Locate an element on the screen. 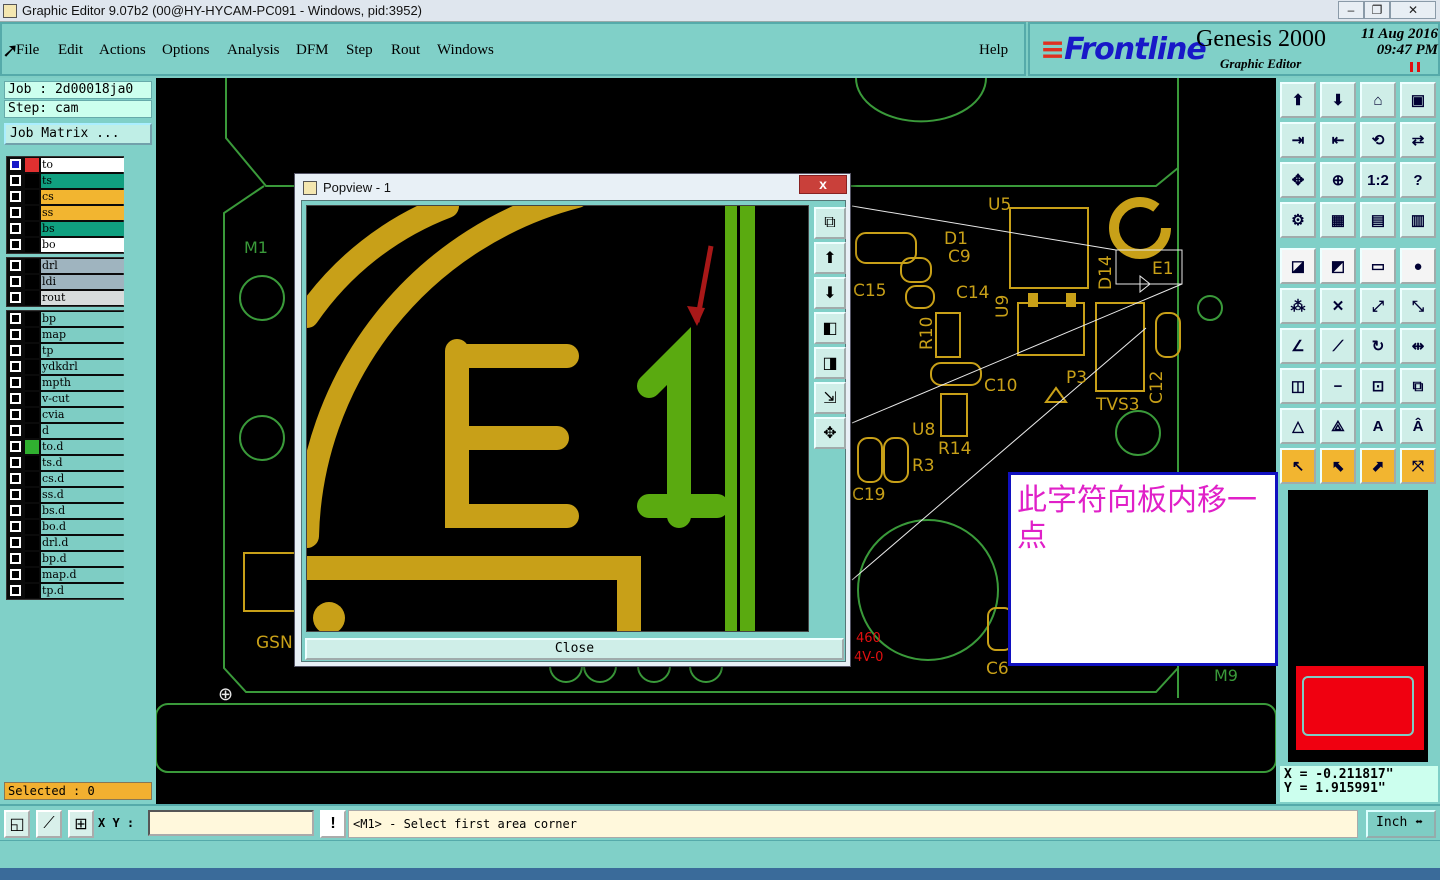 The width and height of the screenshot is (1440, 880). text-icon: A is located at coordinates (1378, 426).